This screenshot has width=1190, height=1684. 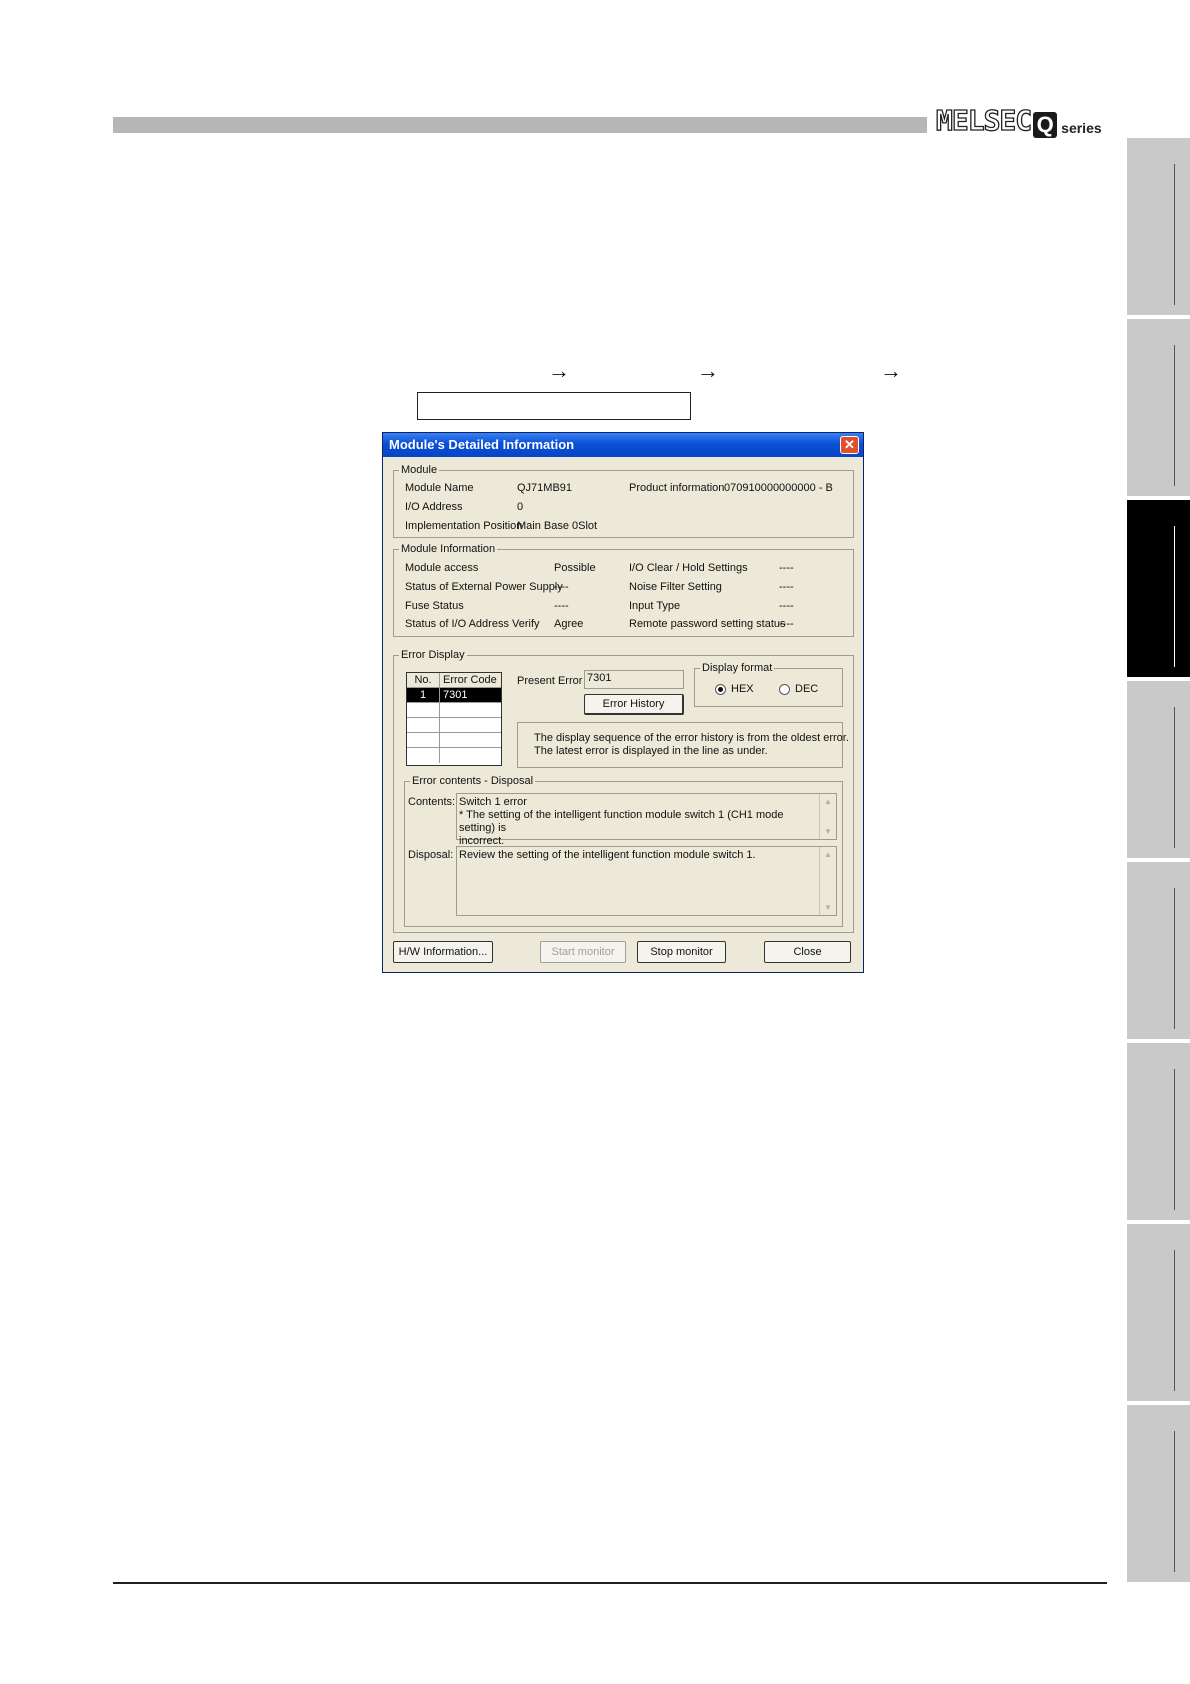 What do you see at coordinates (784, 689) in the screenshot?
I see `dec-radio` at bounding box center [784, 689].